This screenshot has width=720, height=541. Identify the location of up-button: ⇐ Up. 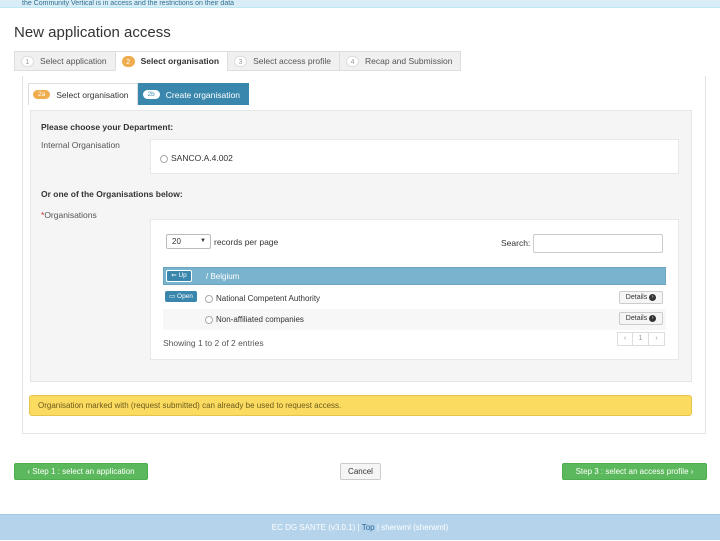
(179, 276).